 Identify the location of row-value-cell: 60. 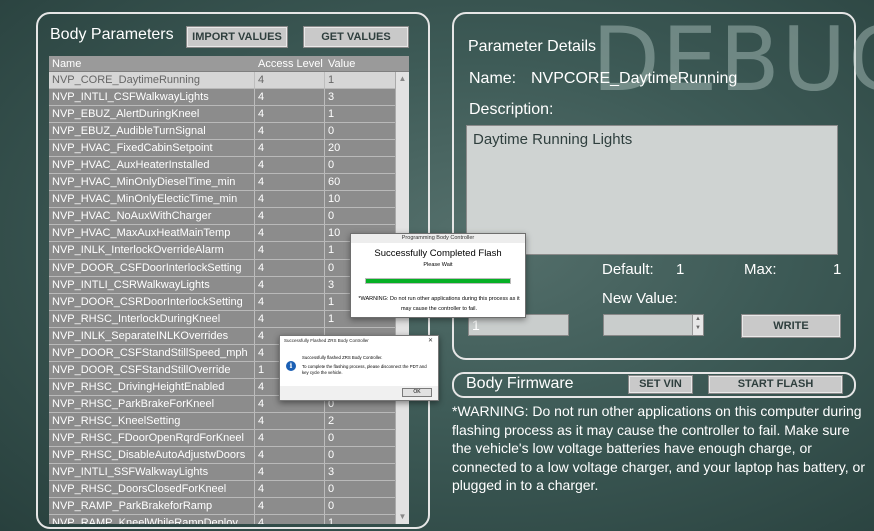
(334, 182).